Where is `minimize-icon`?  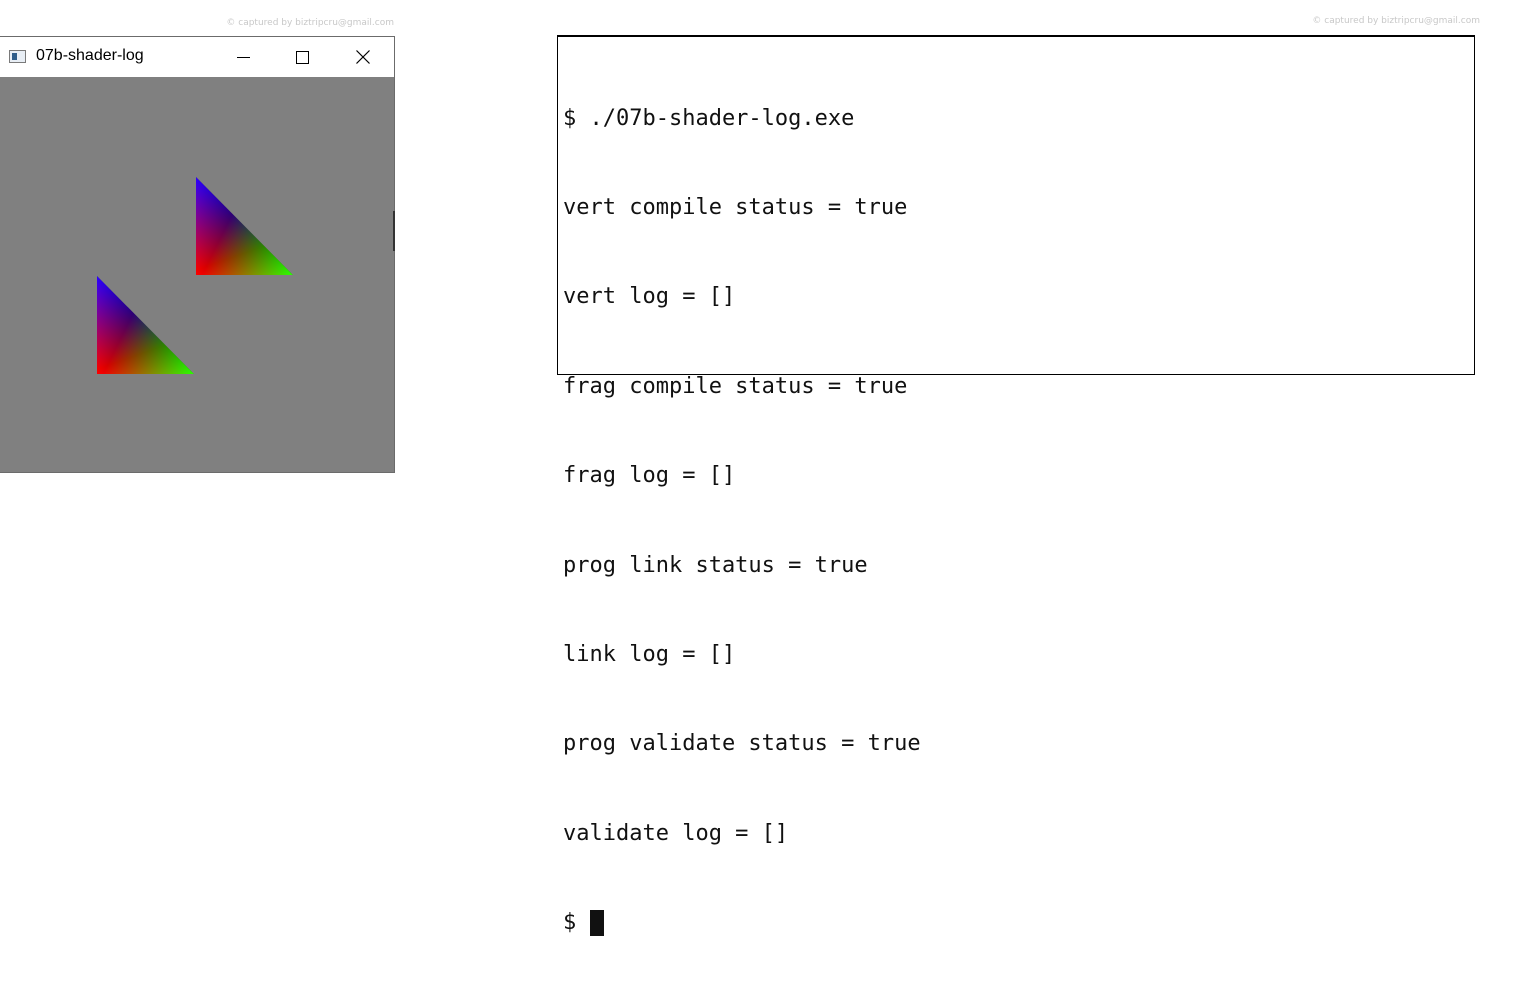 minimize-icon is located at coordinates (243, 57).